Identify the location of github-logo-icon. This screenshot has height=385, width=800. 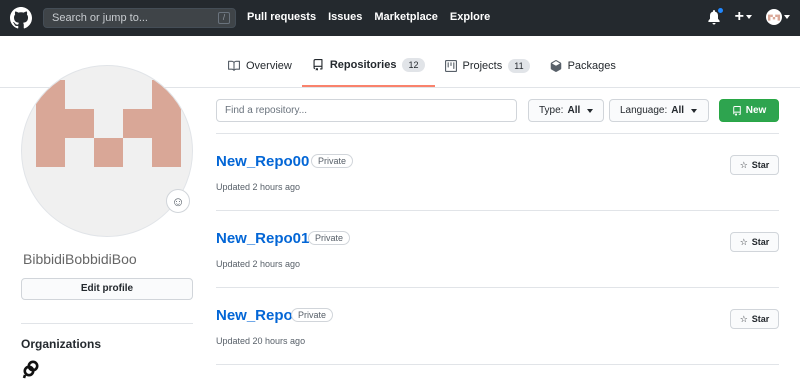
(21, 18).